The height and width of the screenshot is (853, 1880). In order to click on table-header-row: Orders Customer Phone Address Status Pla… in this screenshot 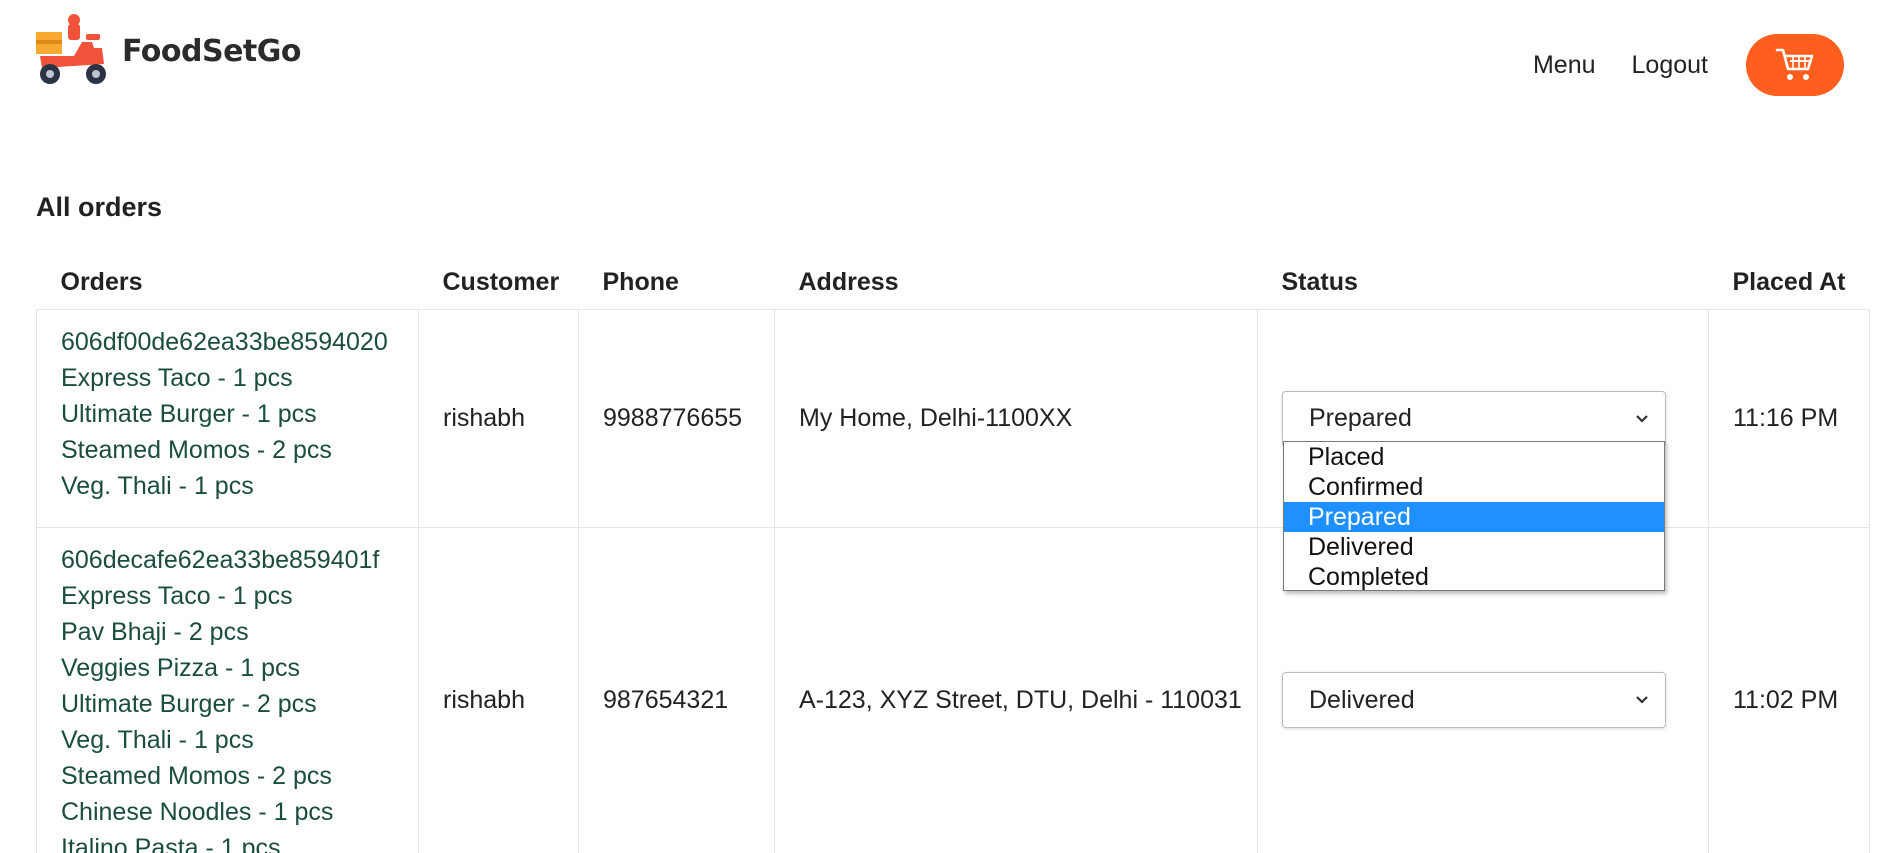, I will do `click(953, 282)`.